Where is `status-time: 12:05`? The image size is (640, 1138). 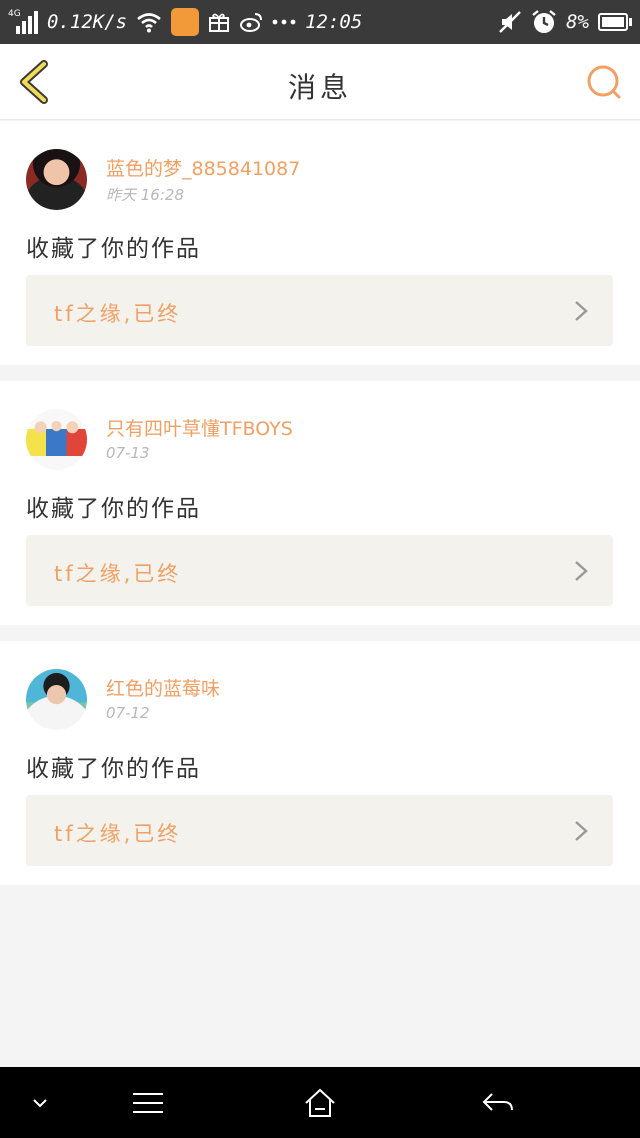 status-time: 12:05 is located at coordinates (334, 22).